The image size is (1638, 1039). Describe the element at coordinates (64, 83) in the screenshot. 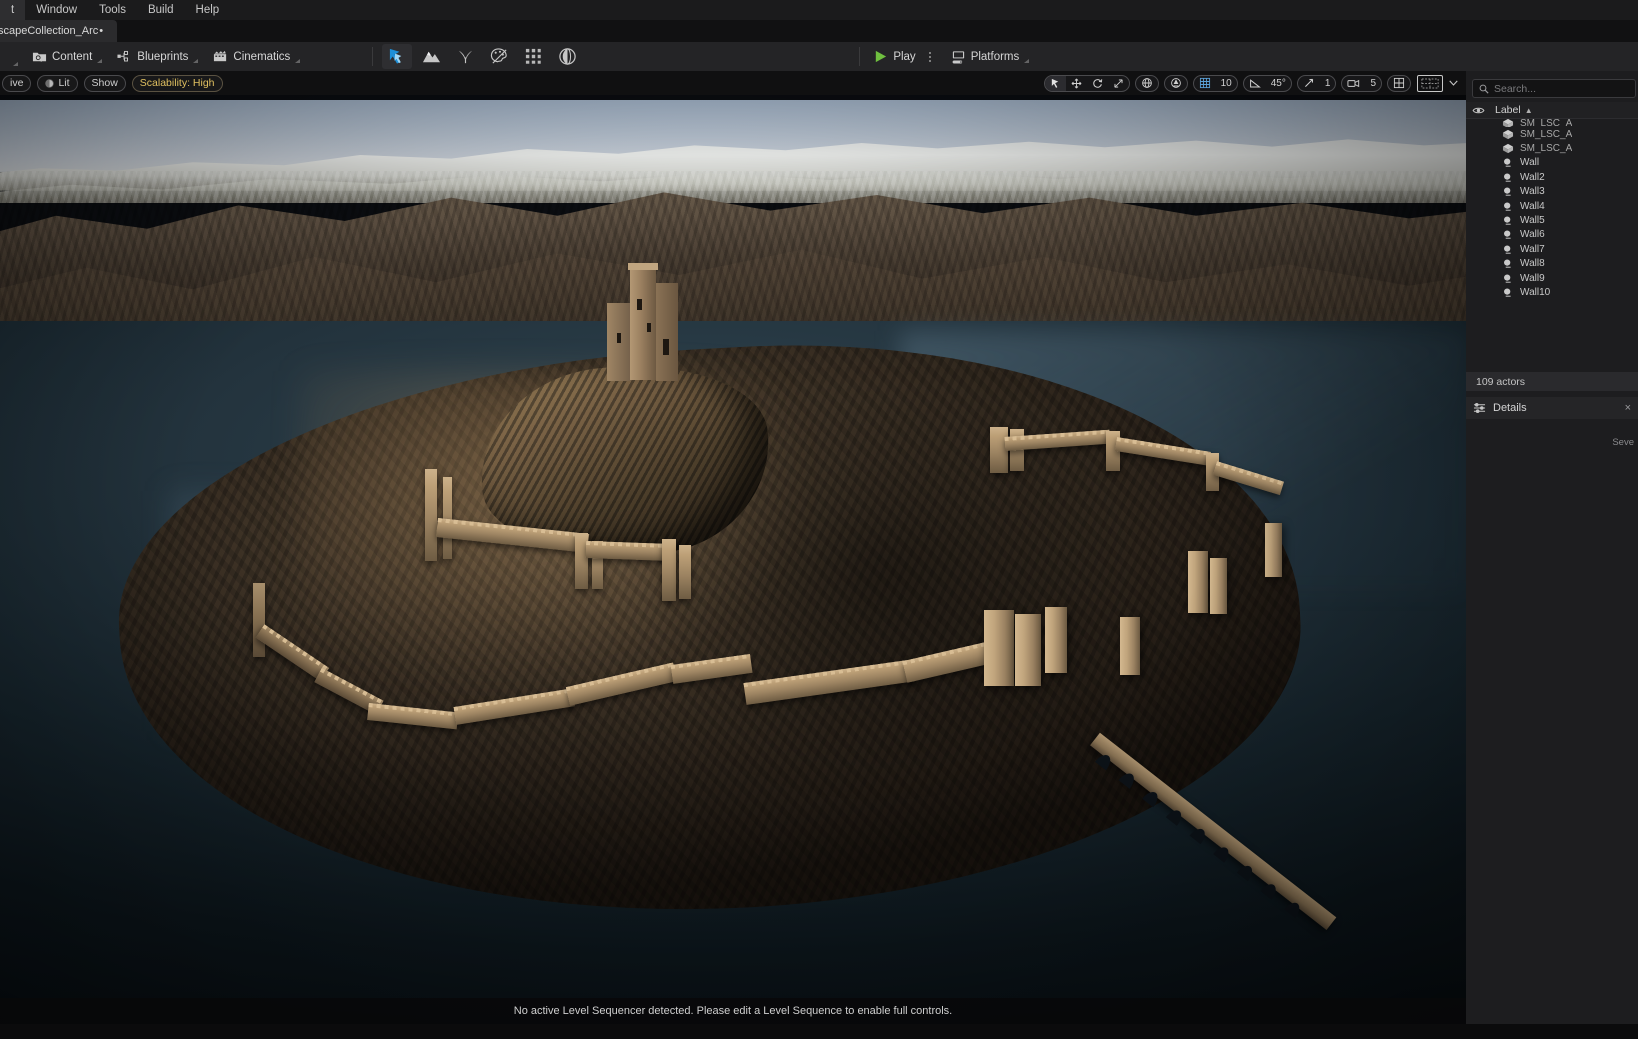

I see `lighting-mode-label: Lit` at that location.